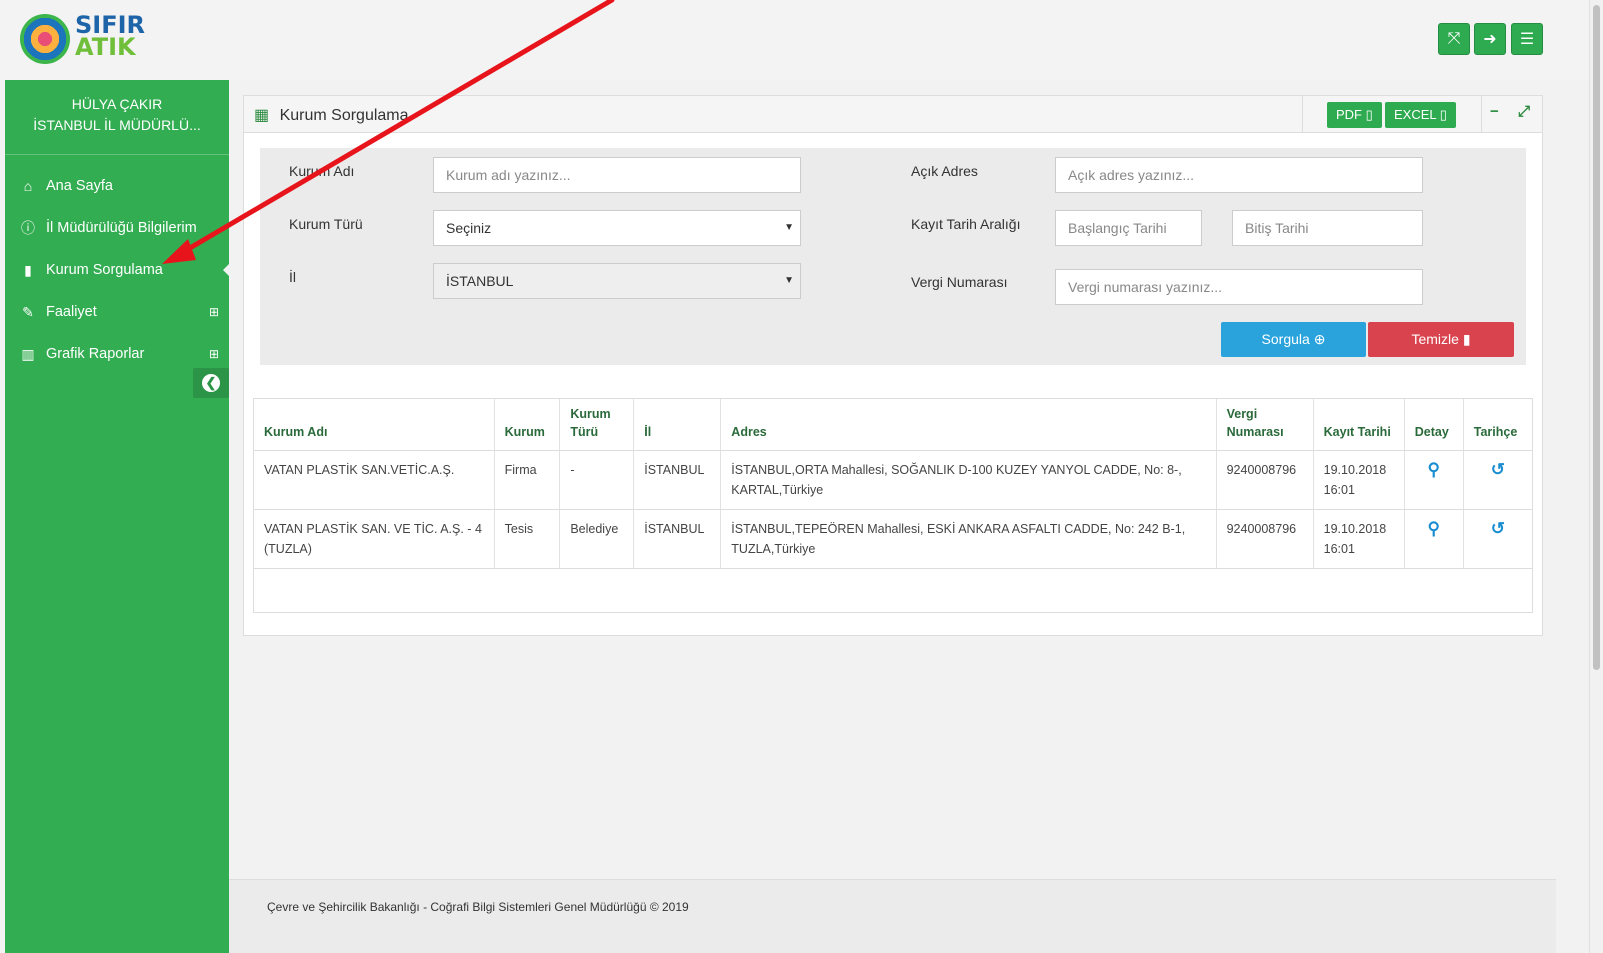  What do you see at coordinates (1433, 425) in the screenshot?
I see `col-detay: Detay` at bounding box center [1433, 425].